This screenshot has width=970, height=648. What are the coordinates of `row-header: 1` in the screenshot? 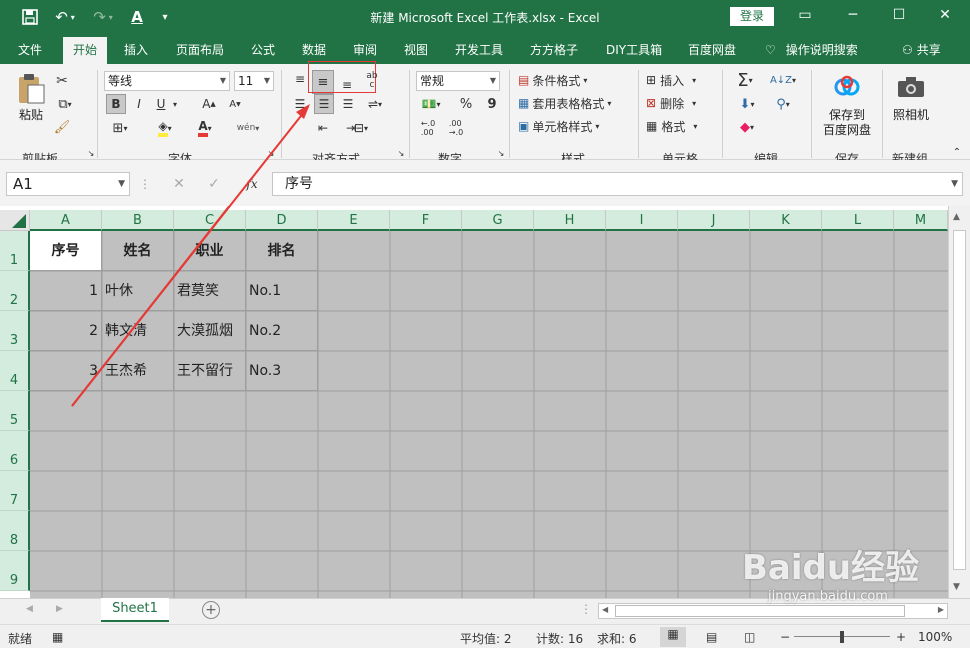 It's located at (15, 251).